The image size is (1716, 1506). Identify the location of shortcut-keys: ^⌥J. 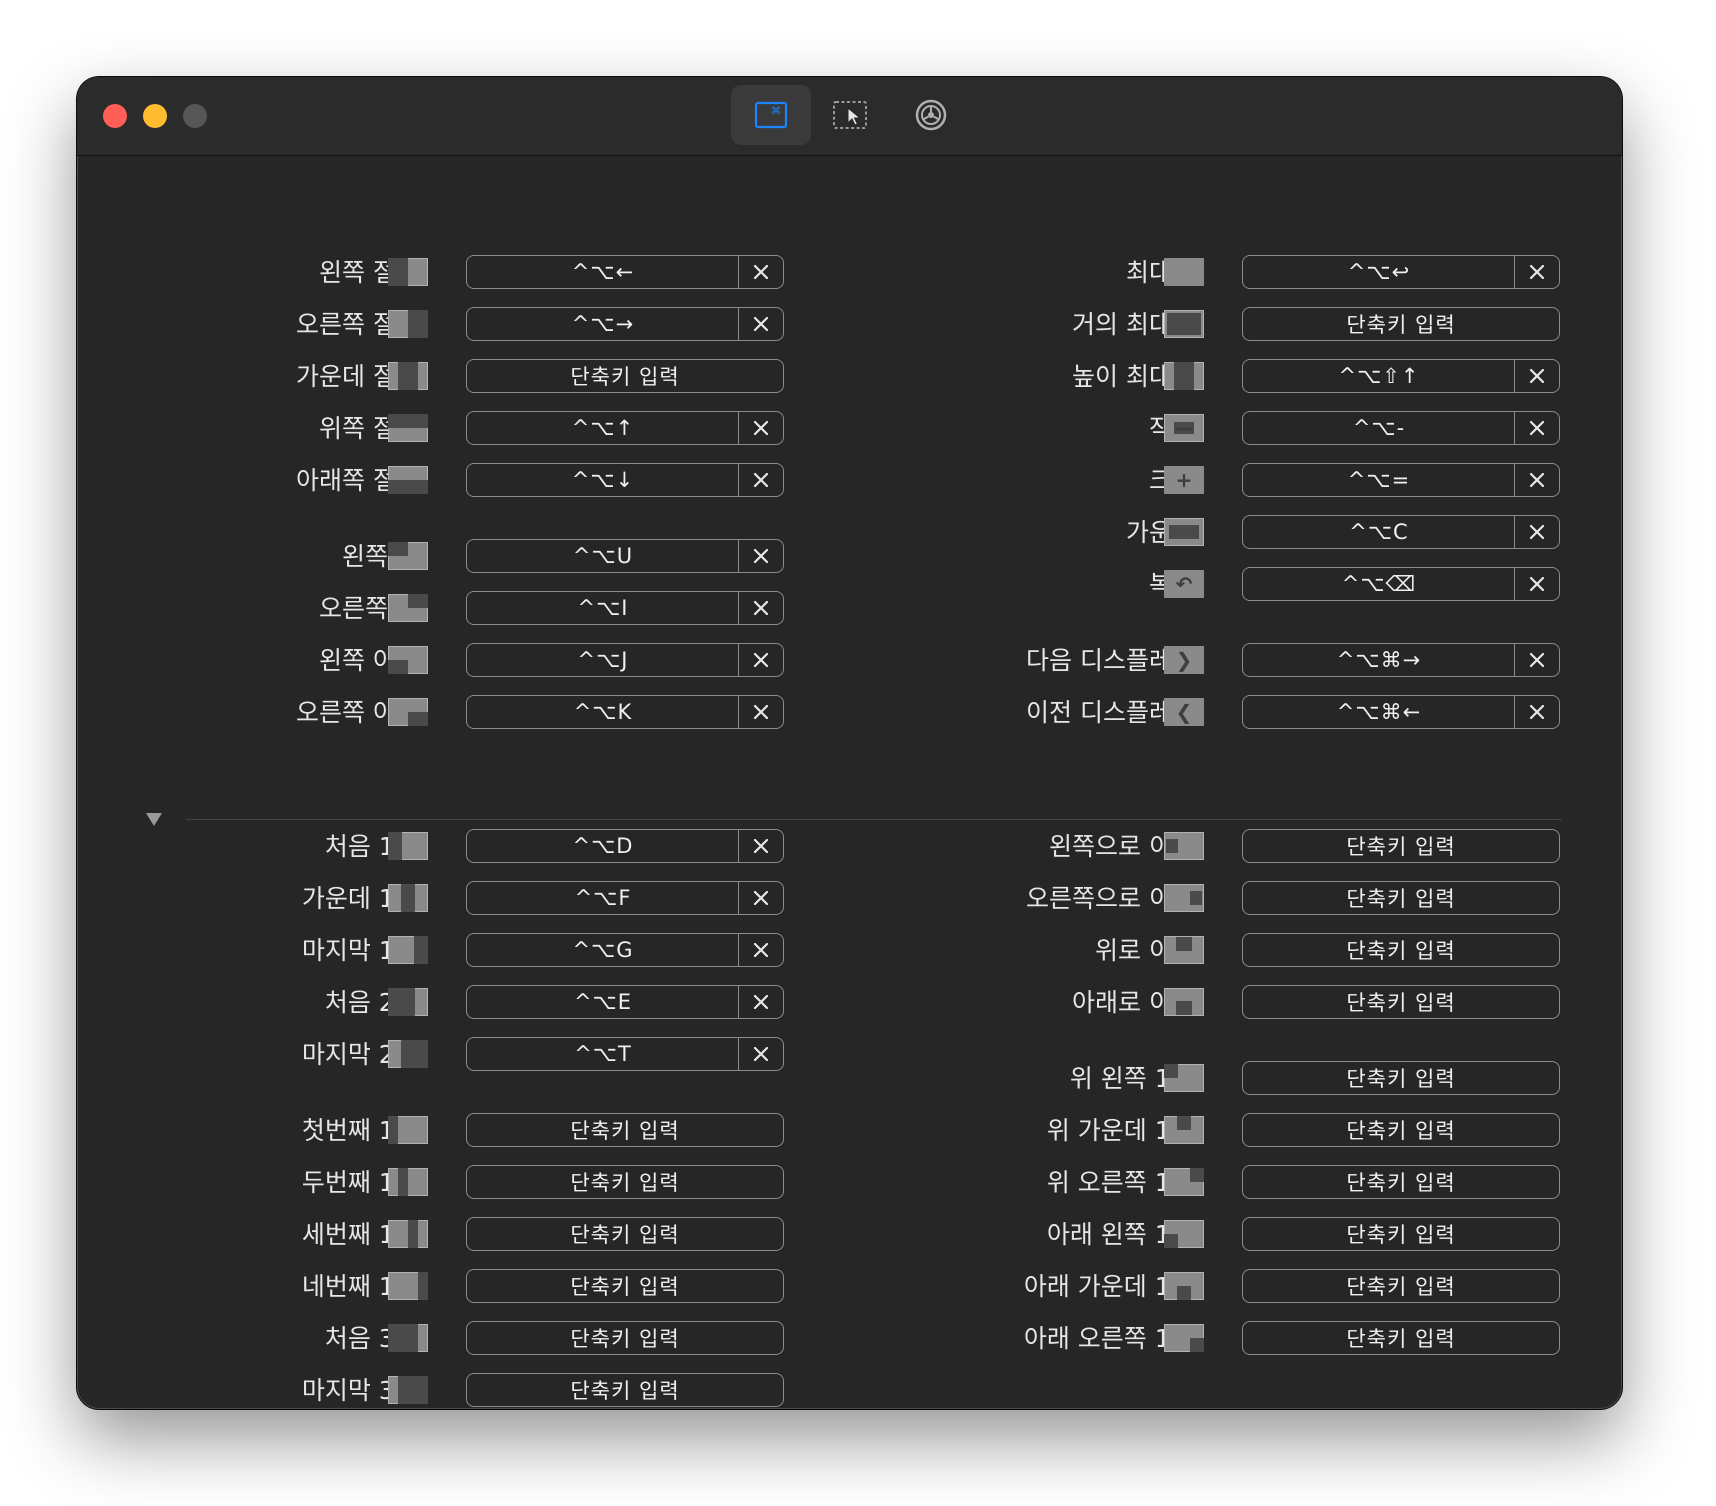
(603, 660).